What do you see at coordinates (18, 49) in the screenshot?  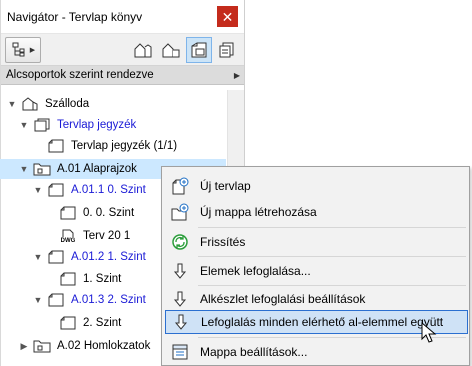 I see `tree-structure-icon` at bounding box center [18, 49].